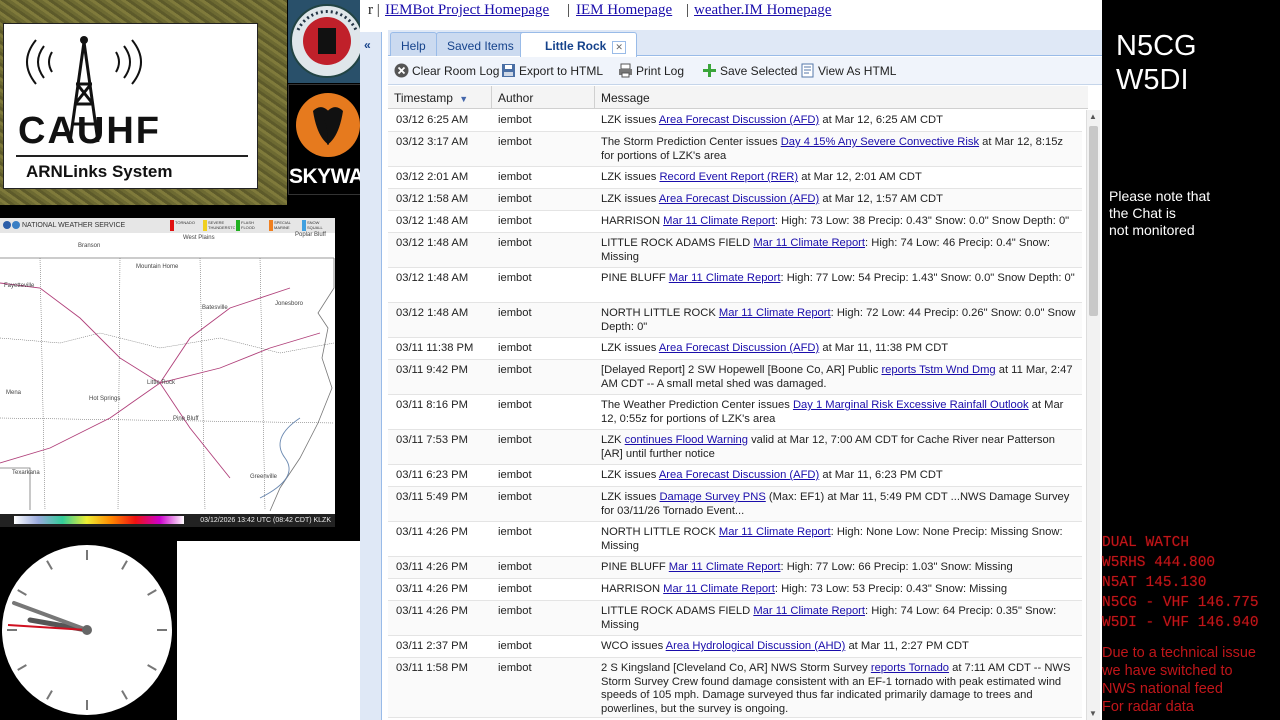 This screenshot has height=720, width=1280. What do you see at coordinates (167, 520) in the screenshot?
I see `radar-footer: 03/12/2026 13:42 UTC (08:42 CDT) KLZK` at bounding box center [167, 520].